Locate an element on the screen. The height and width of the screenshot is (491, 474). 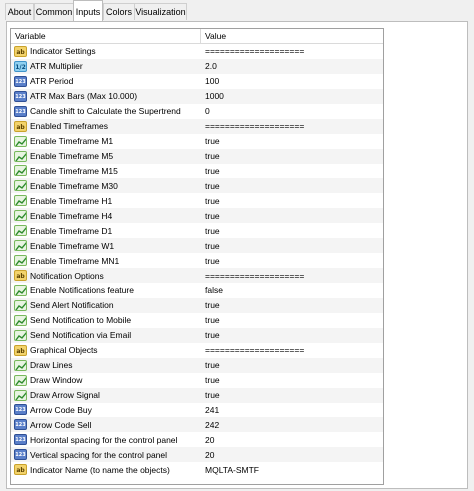
table-row: Enable Timeframe M1 true is located at coordinates (197, 141).